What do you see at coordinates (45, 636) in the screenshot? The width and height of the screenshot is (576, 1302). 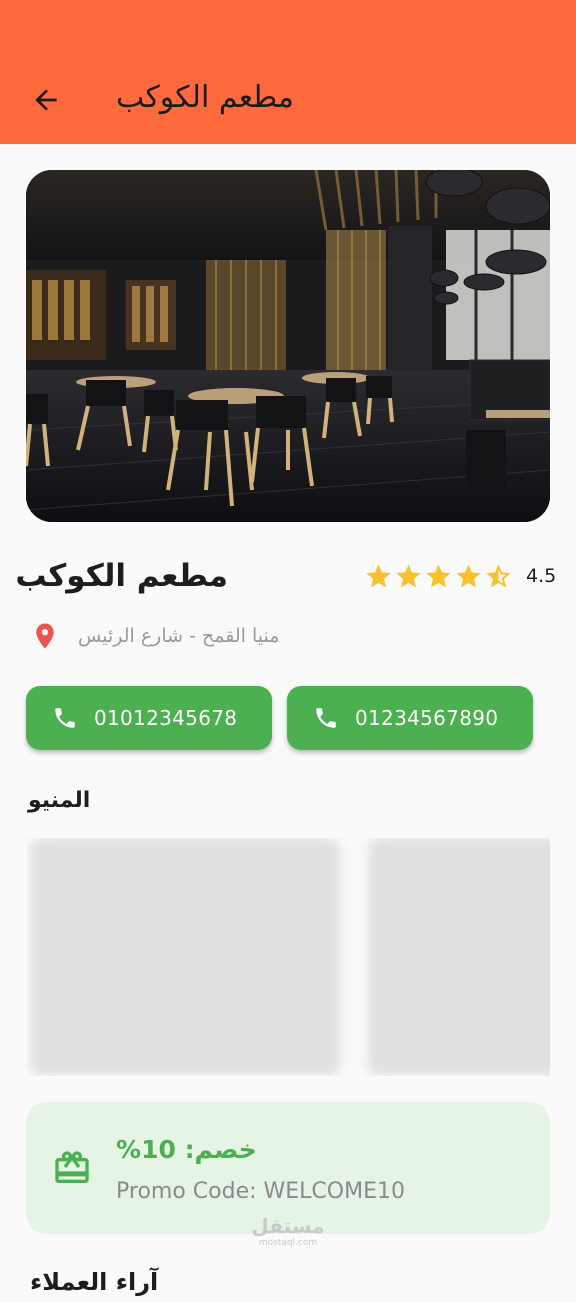 I see `location-pin-icon` at bounding box center [45, 636].